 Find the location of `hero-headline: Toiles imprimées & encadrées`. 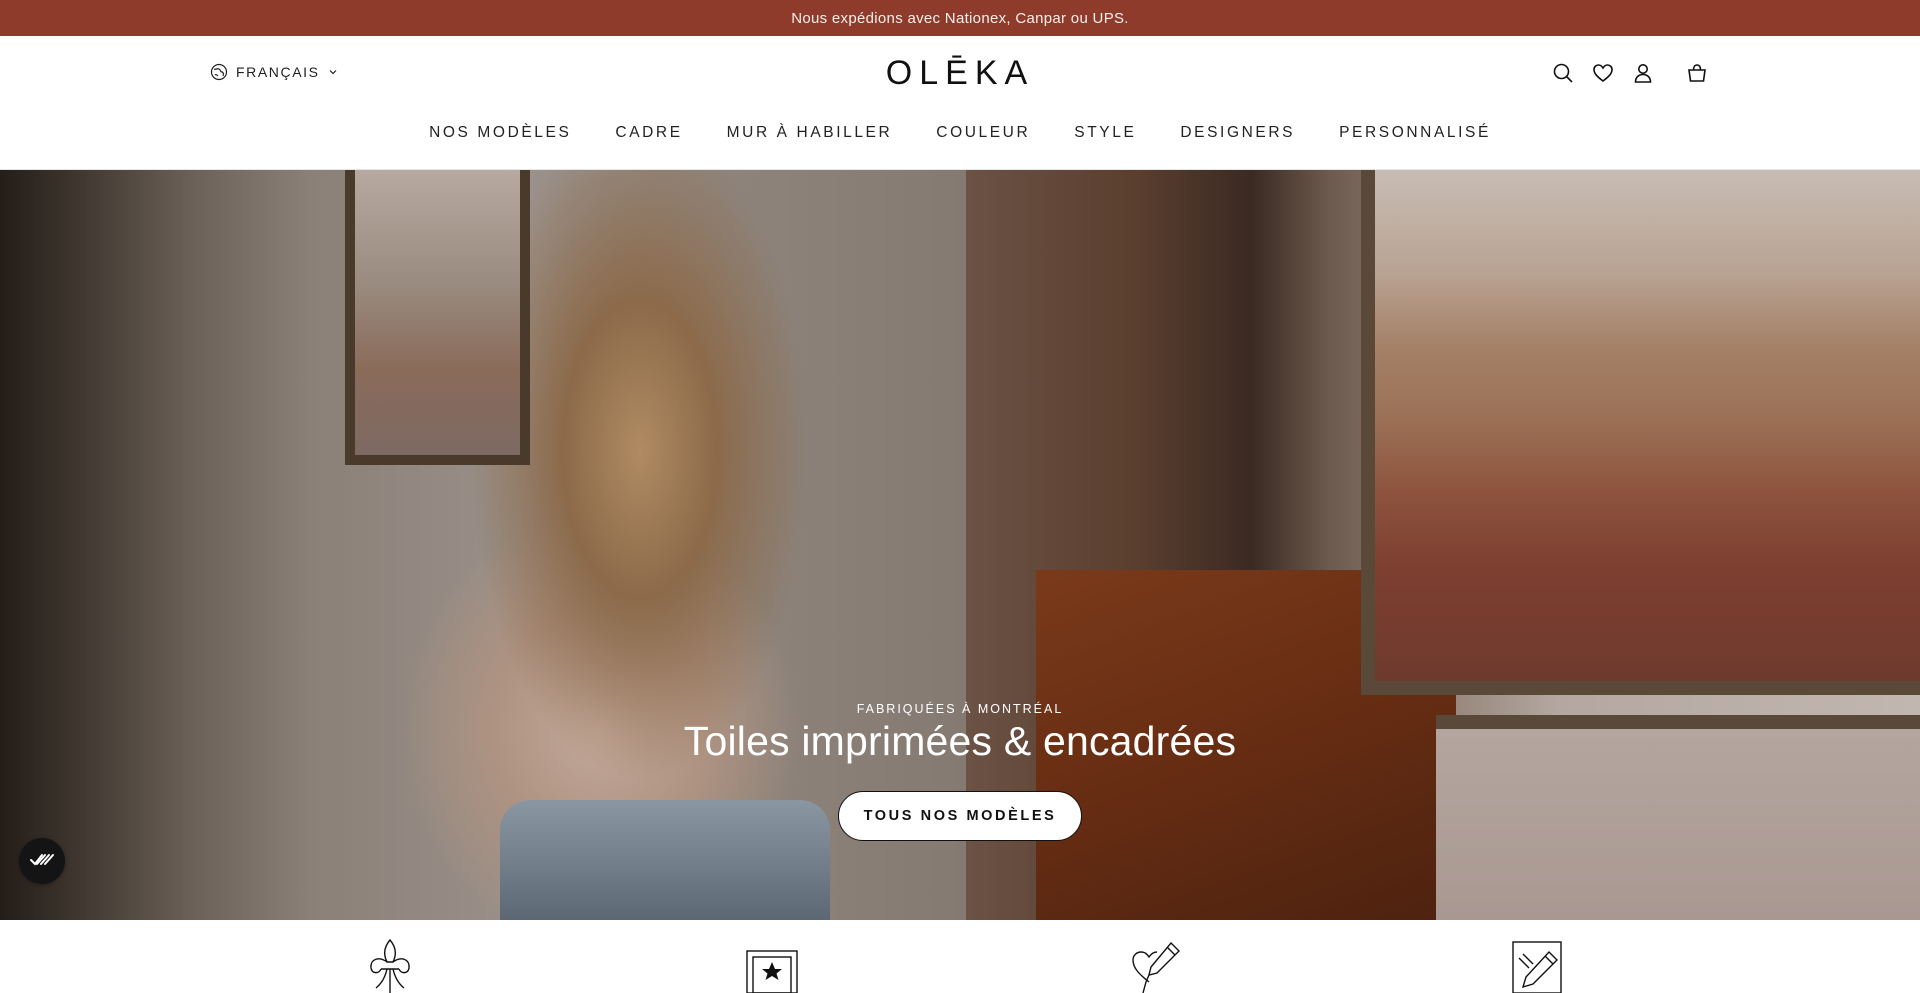

hero-headline: Toiles imprimées & encadrées is located at coordinates (960, 741).